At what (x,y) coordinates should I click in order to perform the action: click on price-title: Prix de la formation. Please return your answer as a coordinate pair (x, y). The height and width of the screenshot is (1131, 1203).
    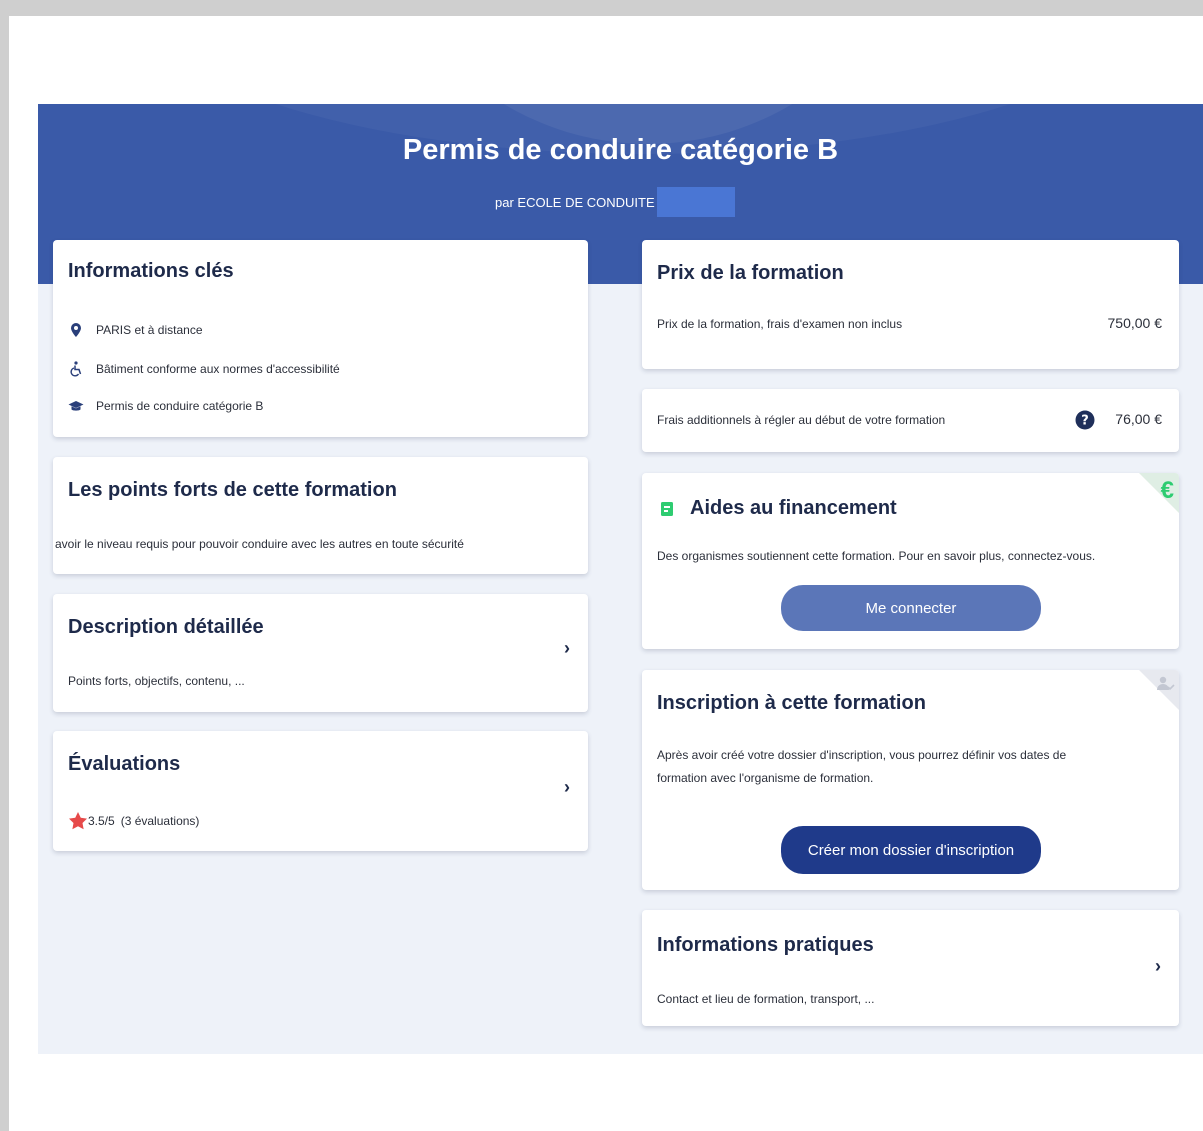
    Looking at the image, I should click on (750, 273).